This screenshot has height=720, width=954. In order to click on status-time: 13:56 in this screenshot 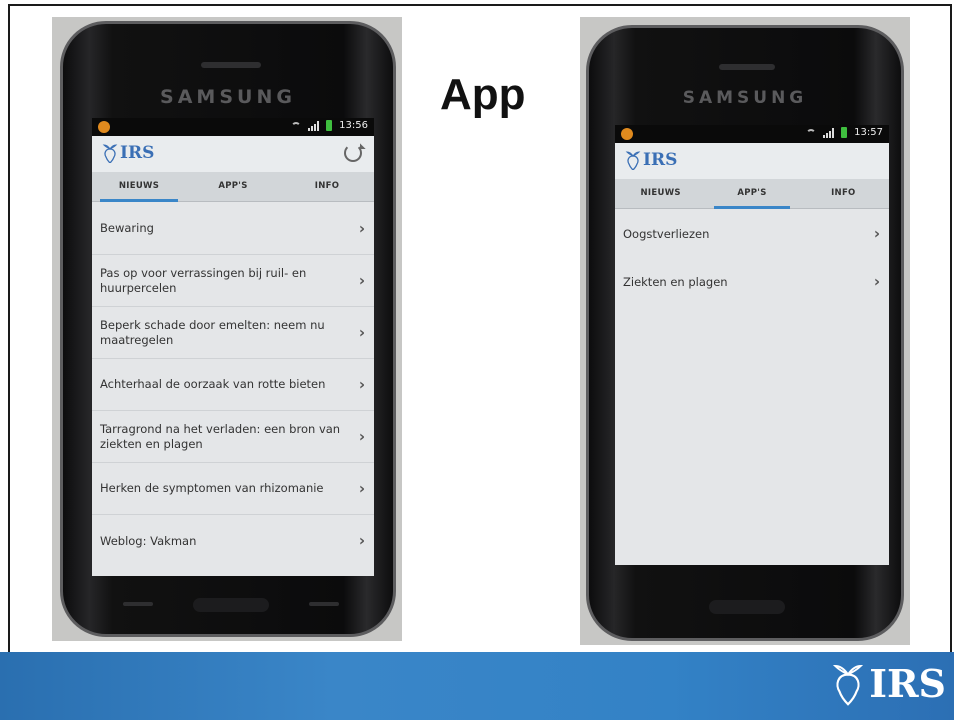, I will do `click(353, 125)`.